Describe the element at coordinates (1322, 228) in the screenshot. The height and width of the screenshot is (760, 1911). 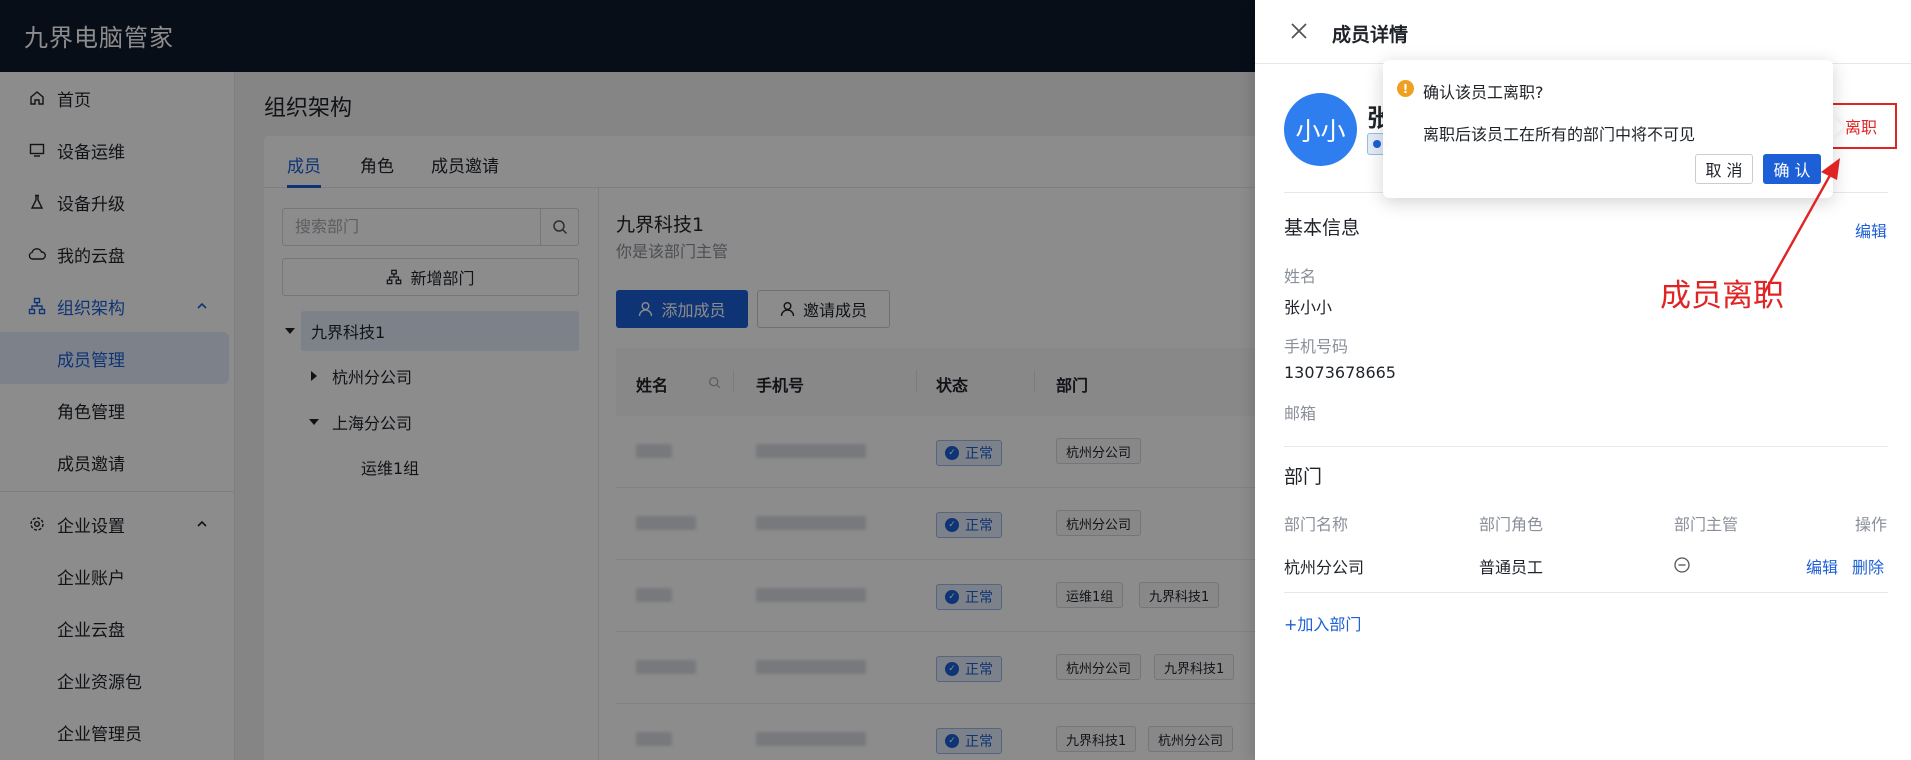
I see `basic-info-title: 基本信息` at that location.